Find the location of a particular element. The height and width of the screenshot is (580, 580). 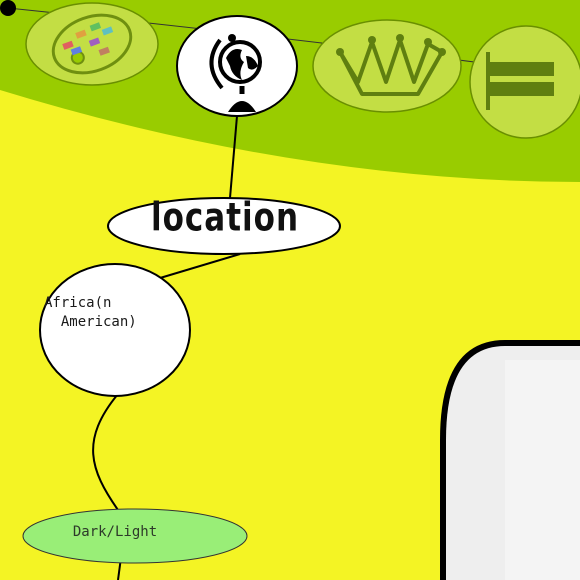

complexion-label: Dark/Light is located at coordinates (115, 532).